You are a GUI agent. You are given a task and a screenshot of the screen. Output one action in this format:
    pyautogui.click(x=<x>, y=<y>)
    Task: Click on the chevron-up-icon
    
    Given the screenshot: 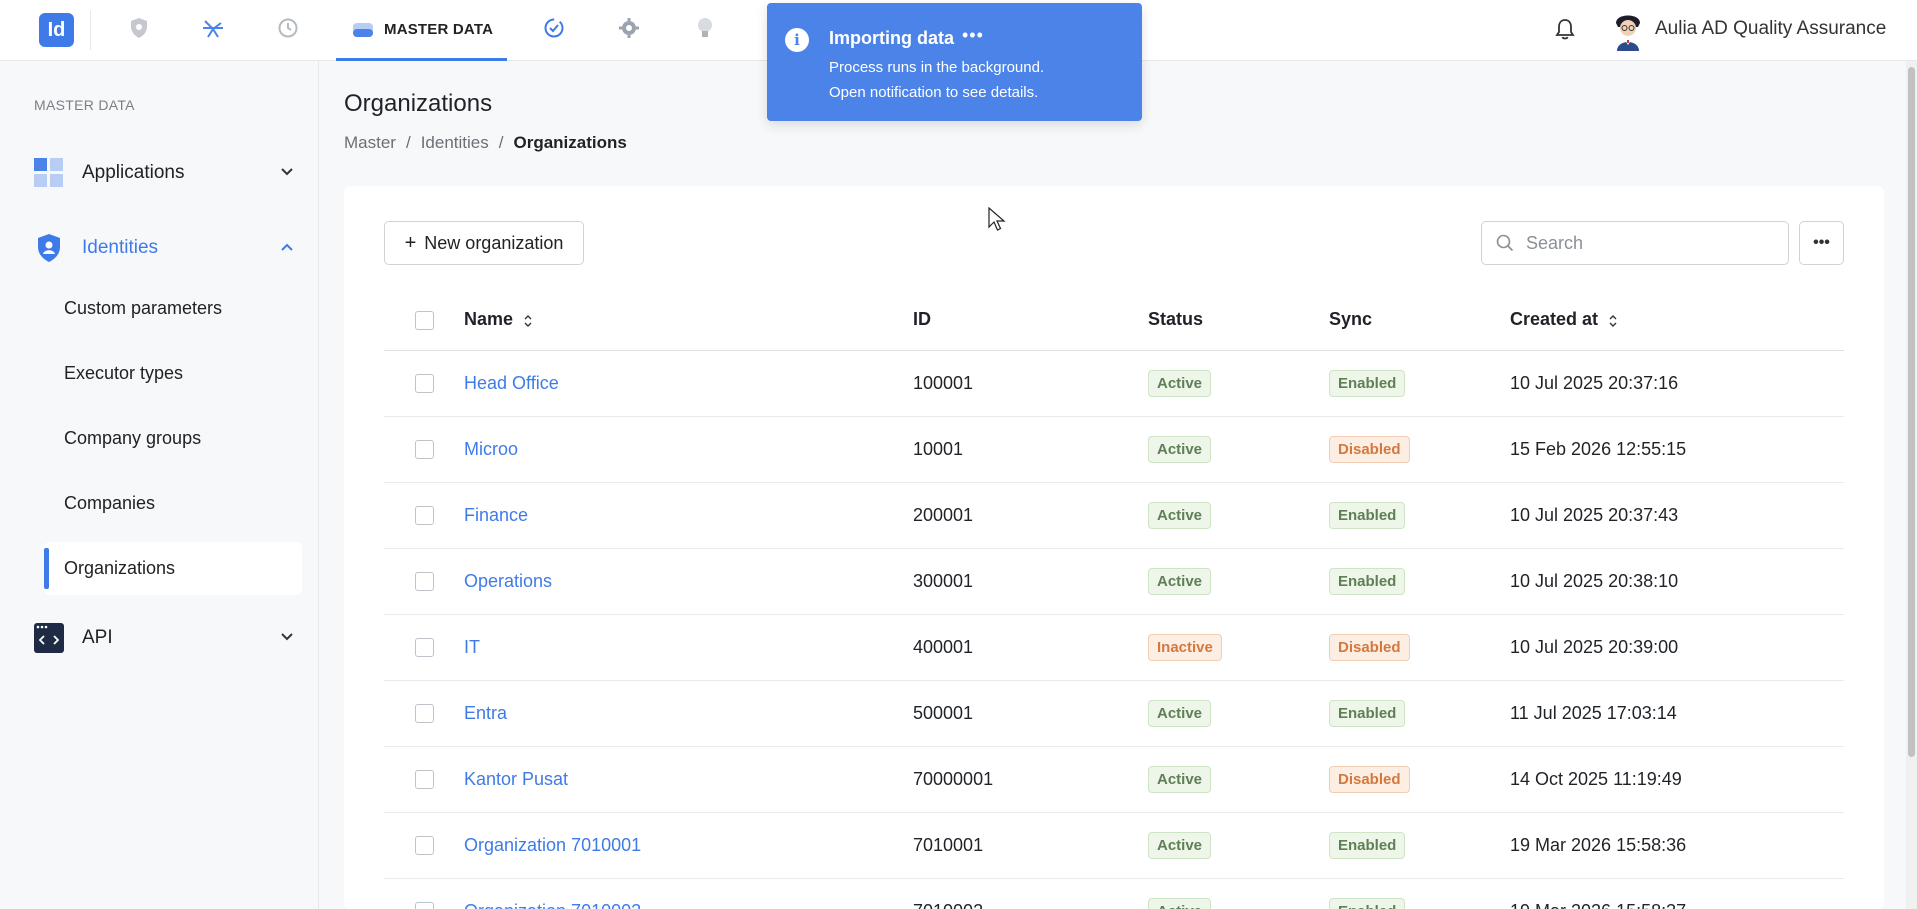 What is the action you would take?
    pyautogui.click(x=287, y=247)
    